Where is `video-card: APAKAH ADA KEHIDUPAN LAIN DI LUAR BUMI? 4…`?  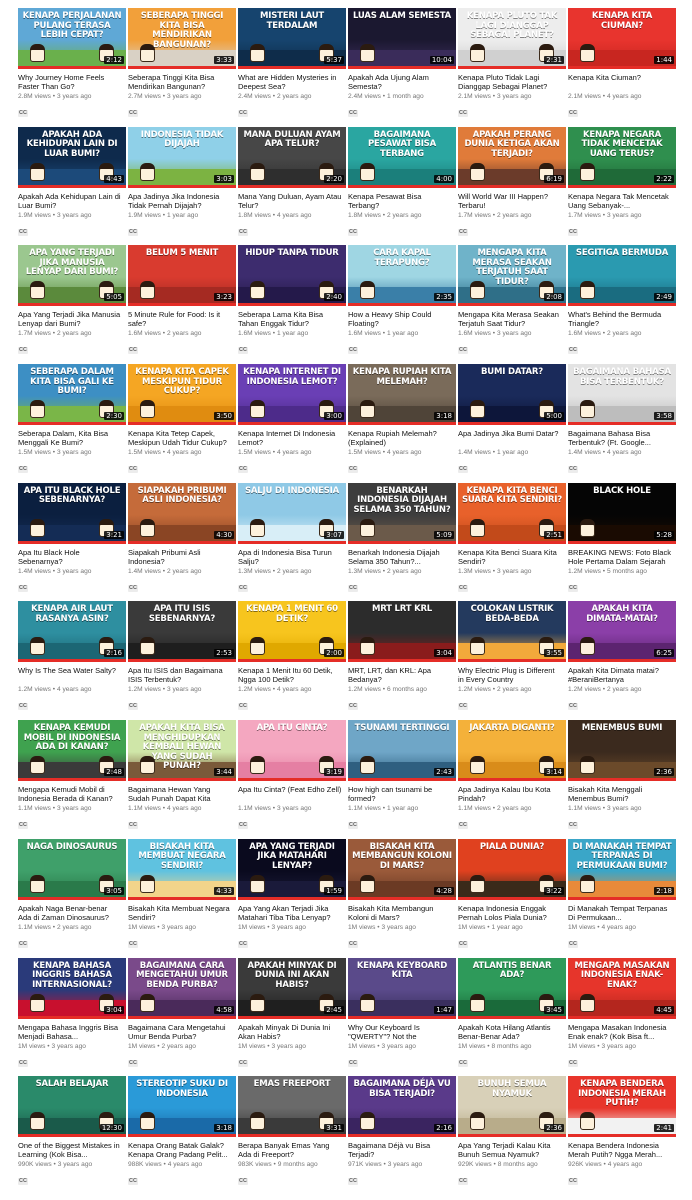
video-card: APAKAH ADA KEHIDUPAN LAIN DI LUAR BUMI? 4… is located at coordinates (72, 185).